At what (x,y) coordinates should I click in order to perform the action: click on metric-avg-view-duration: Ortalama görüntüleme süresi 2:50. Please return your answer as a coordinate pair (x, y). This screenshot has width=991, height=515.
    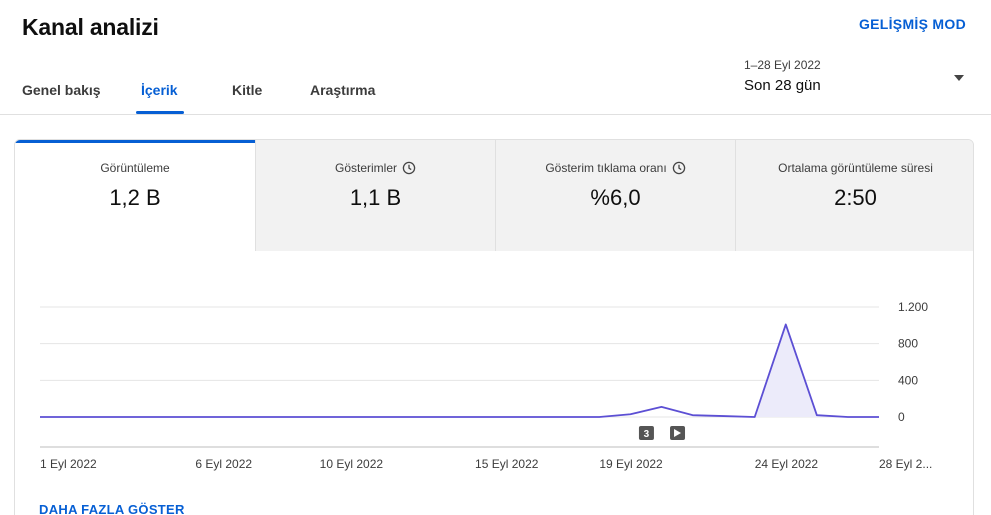
    Looking at the image, I should click on (854, 195).